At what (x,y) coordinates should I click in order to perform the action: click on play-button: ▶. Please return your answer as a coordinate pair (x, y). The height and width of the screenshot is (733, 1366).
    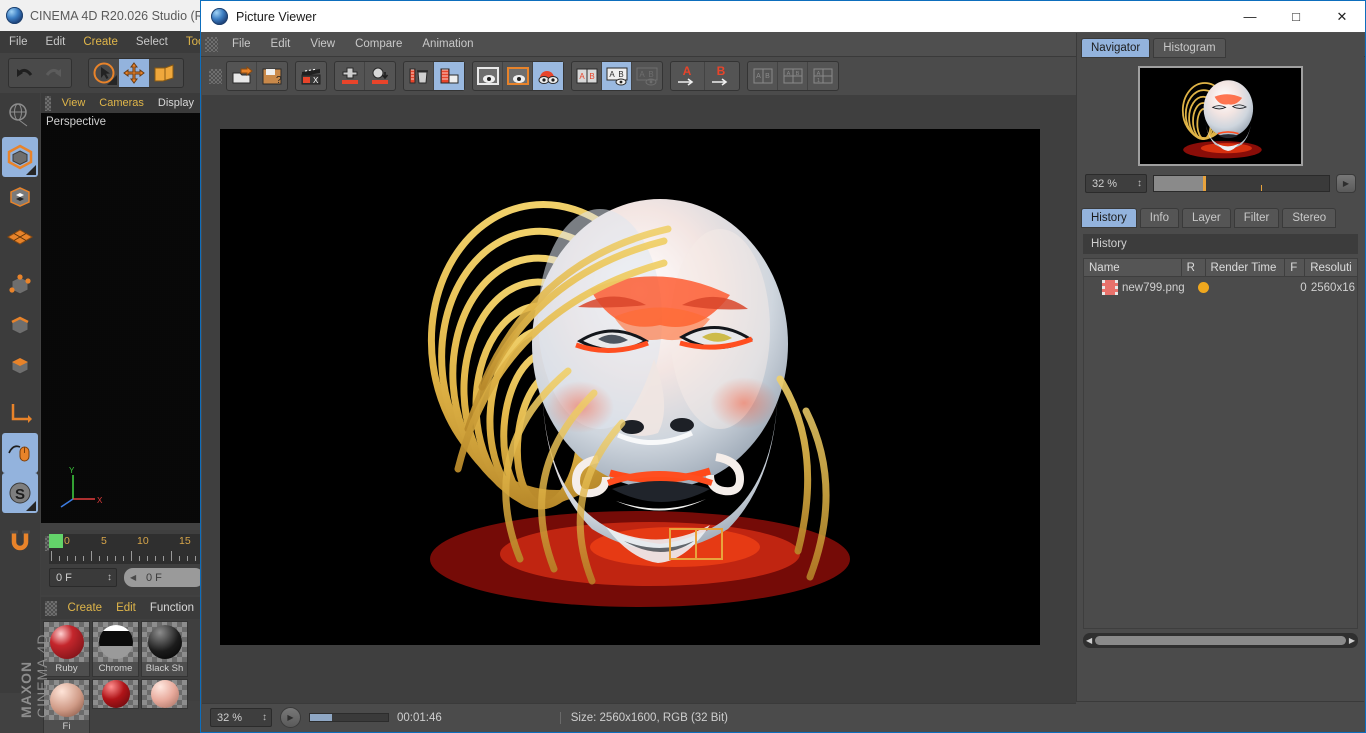
    Looking at the image, I should click on (290, 717).